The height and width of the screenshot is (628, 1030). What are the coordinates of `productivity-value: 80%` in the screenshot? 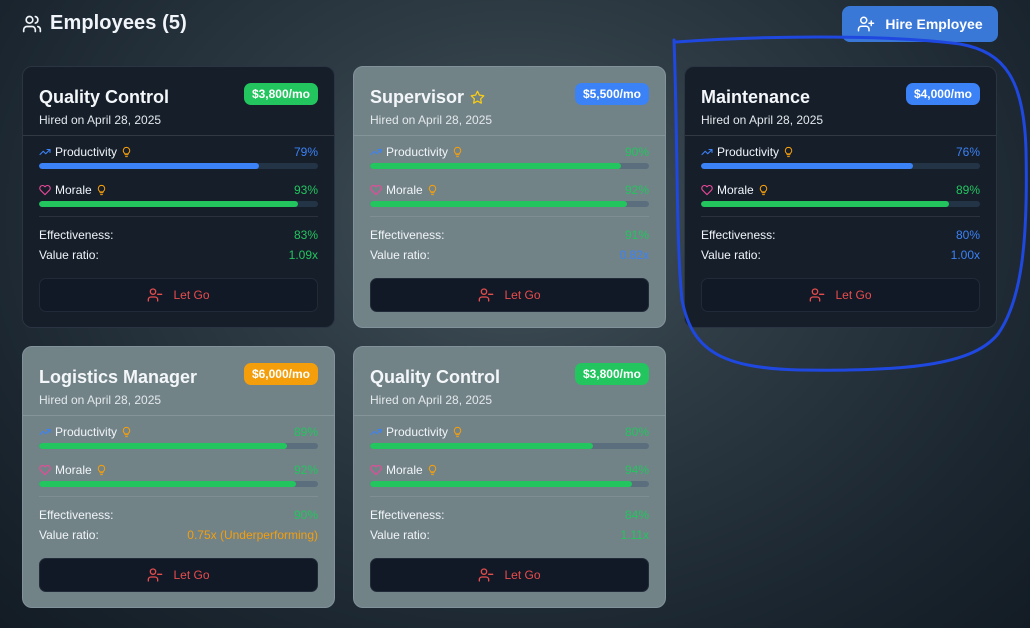 It's located at (636, 432).